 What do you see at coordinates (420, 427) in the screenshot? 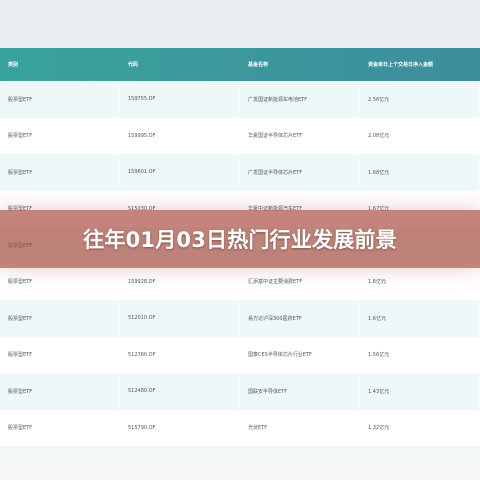
I see `cell-flow: 1.32亿元` at bounding box center [420, 427].